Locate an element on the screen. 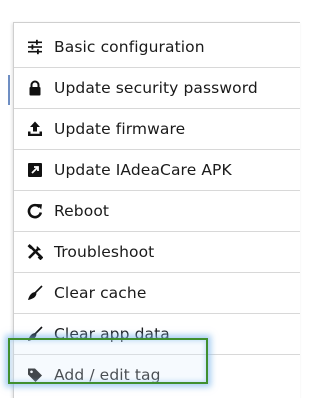 This screenshot has height=398, width=320. menu-item-update-firmware: Update firmware is located at coordinates (157, 129).